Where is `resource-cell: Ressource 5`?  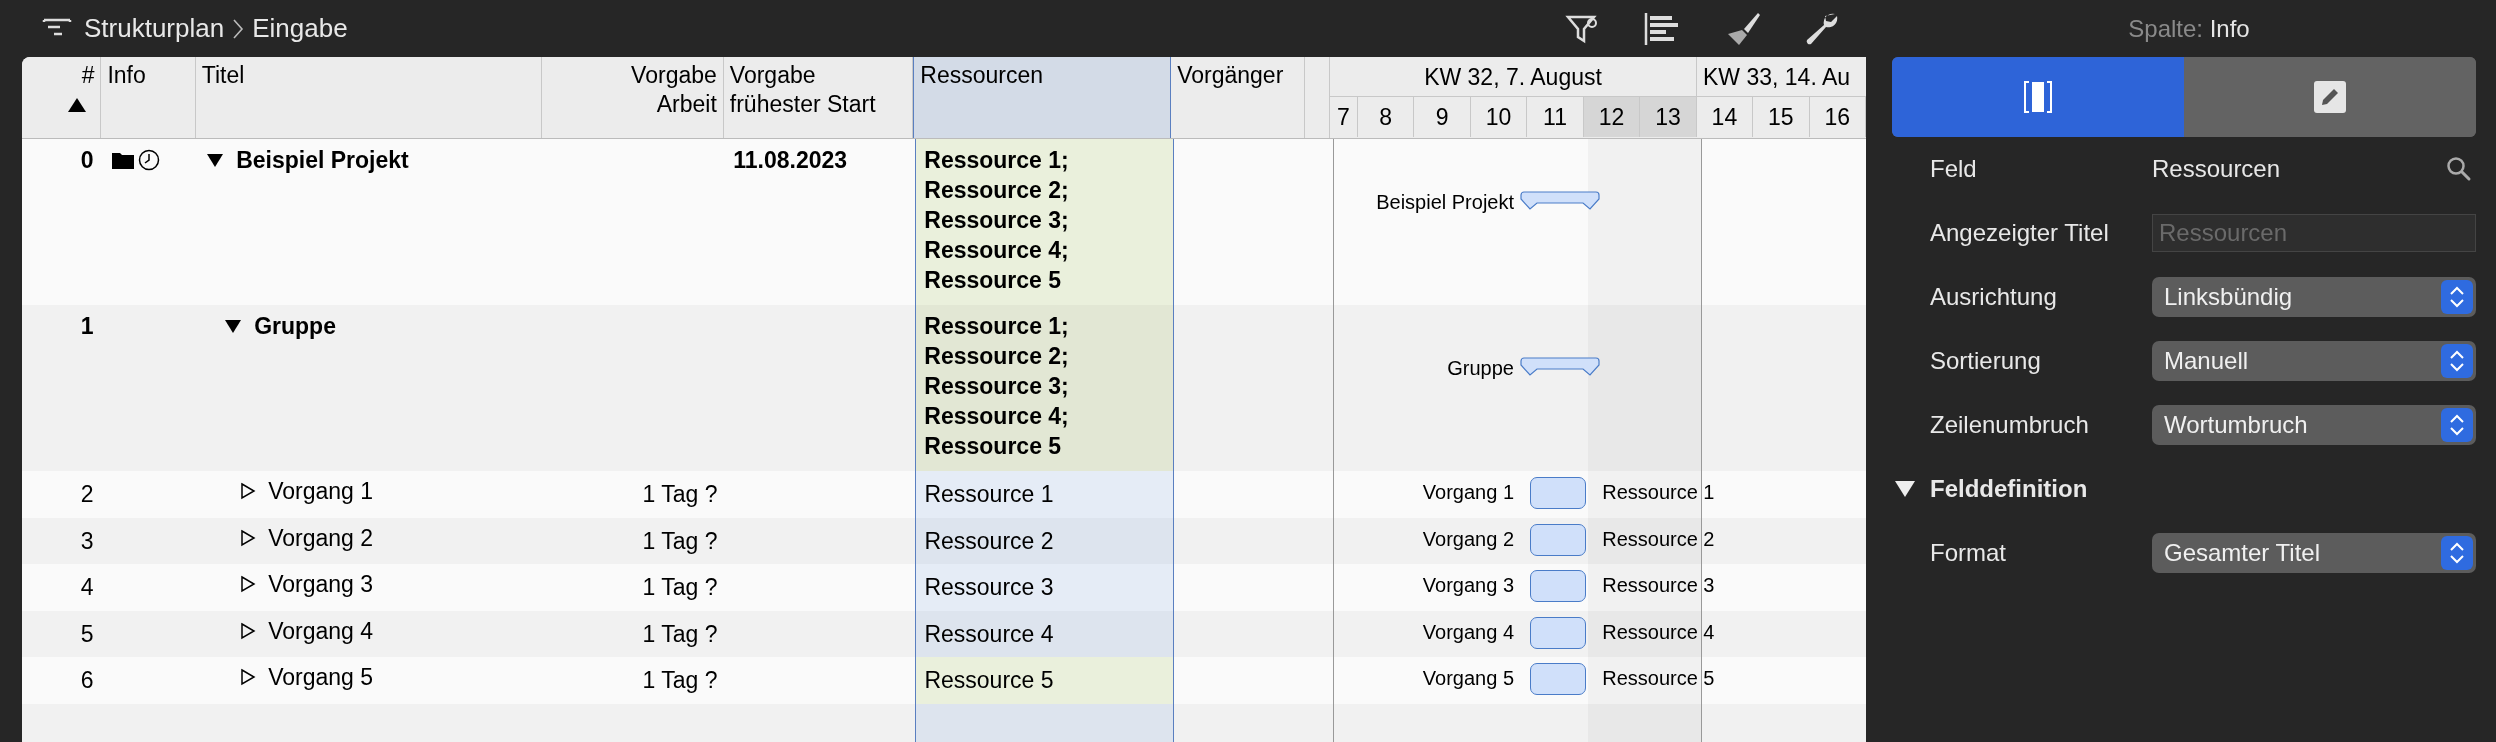 resource-cell: Ressource 5 is located at coordinates (1044, 680).